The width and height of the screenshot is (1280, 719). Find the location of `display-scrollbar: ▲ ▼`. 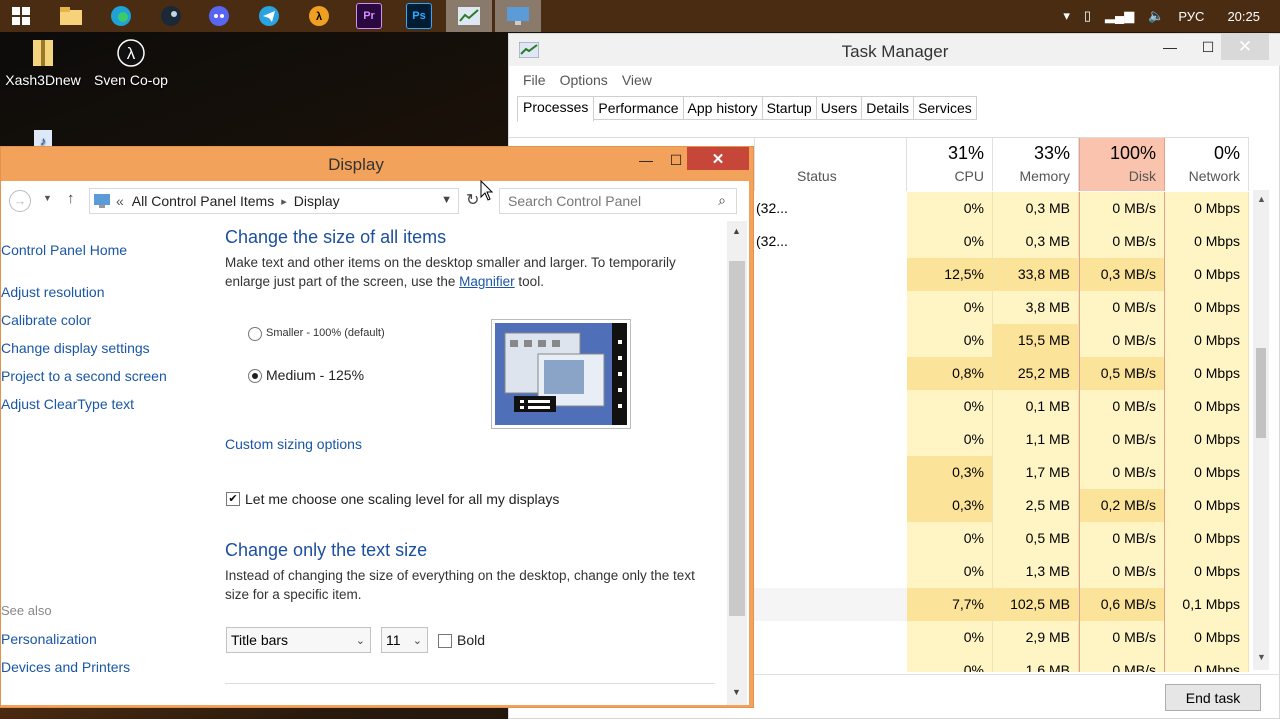

display-scrollbar: ▲ ▼ is located at coordinates (737, 463).